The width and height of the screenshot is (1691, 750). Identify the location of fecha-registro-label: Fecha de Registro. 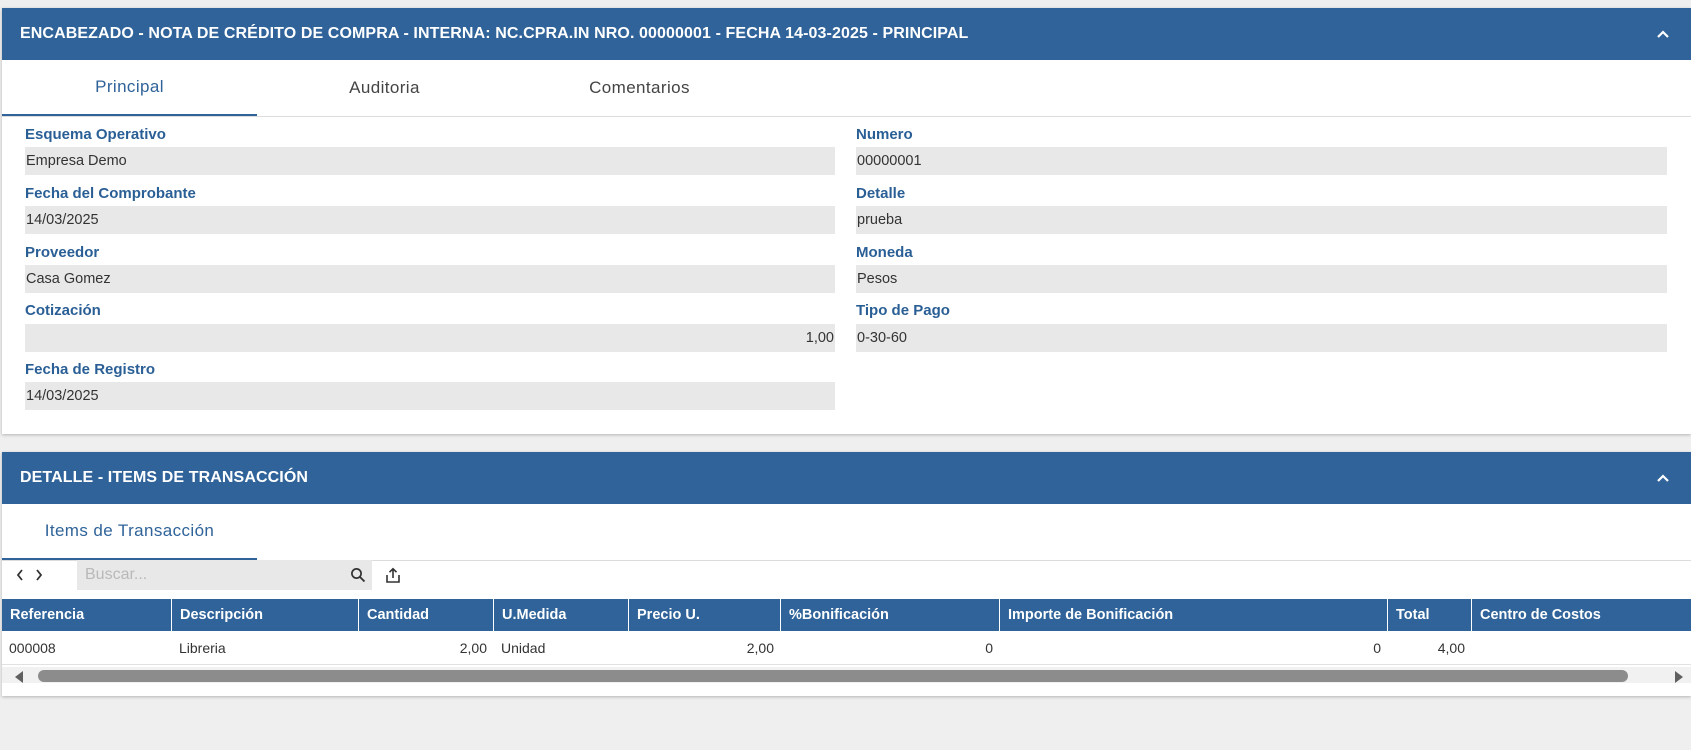
(90, 369).